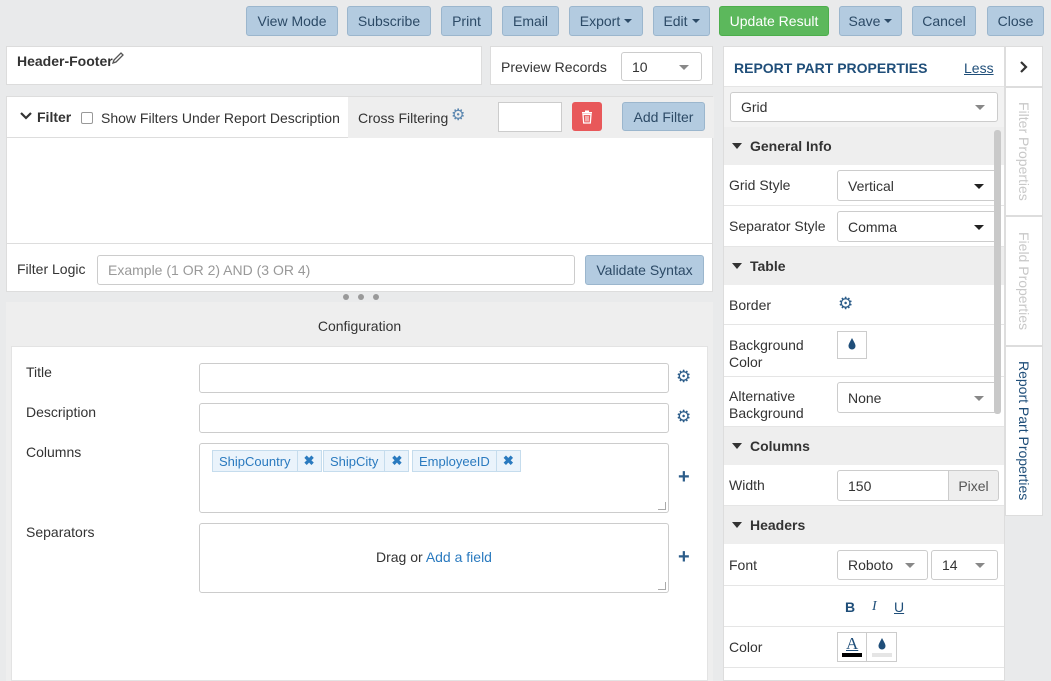 The width and height of the screenshot is (1051, 681). I want to click on alternative-background-value: None, so click(865, 397).